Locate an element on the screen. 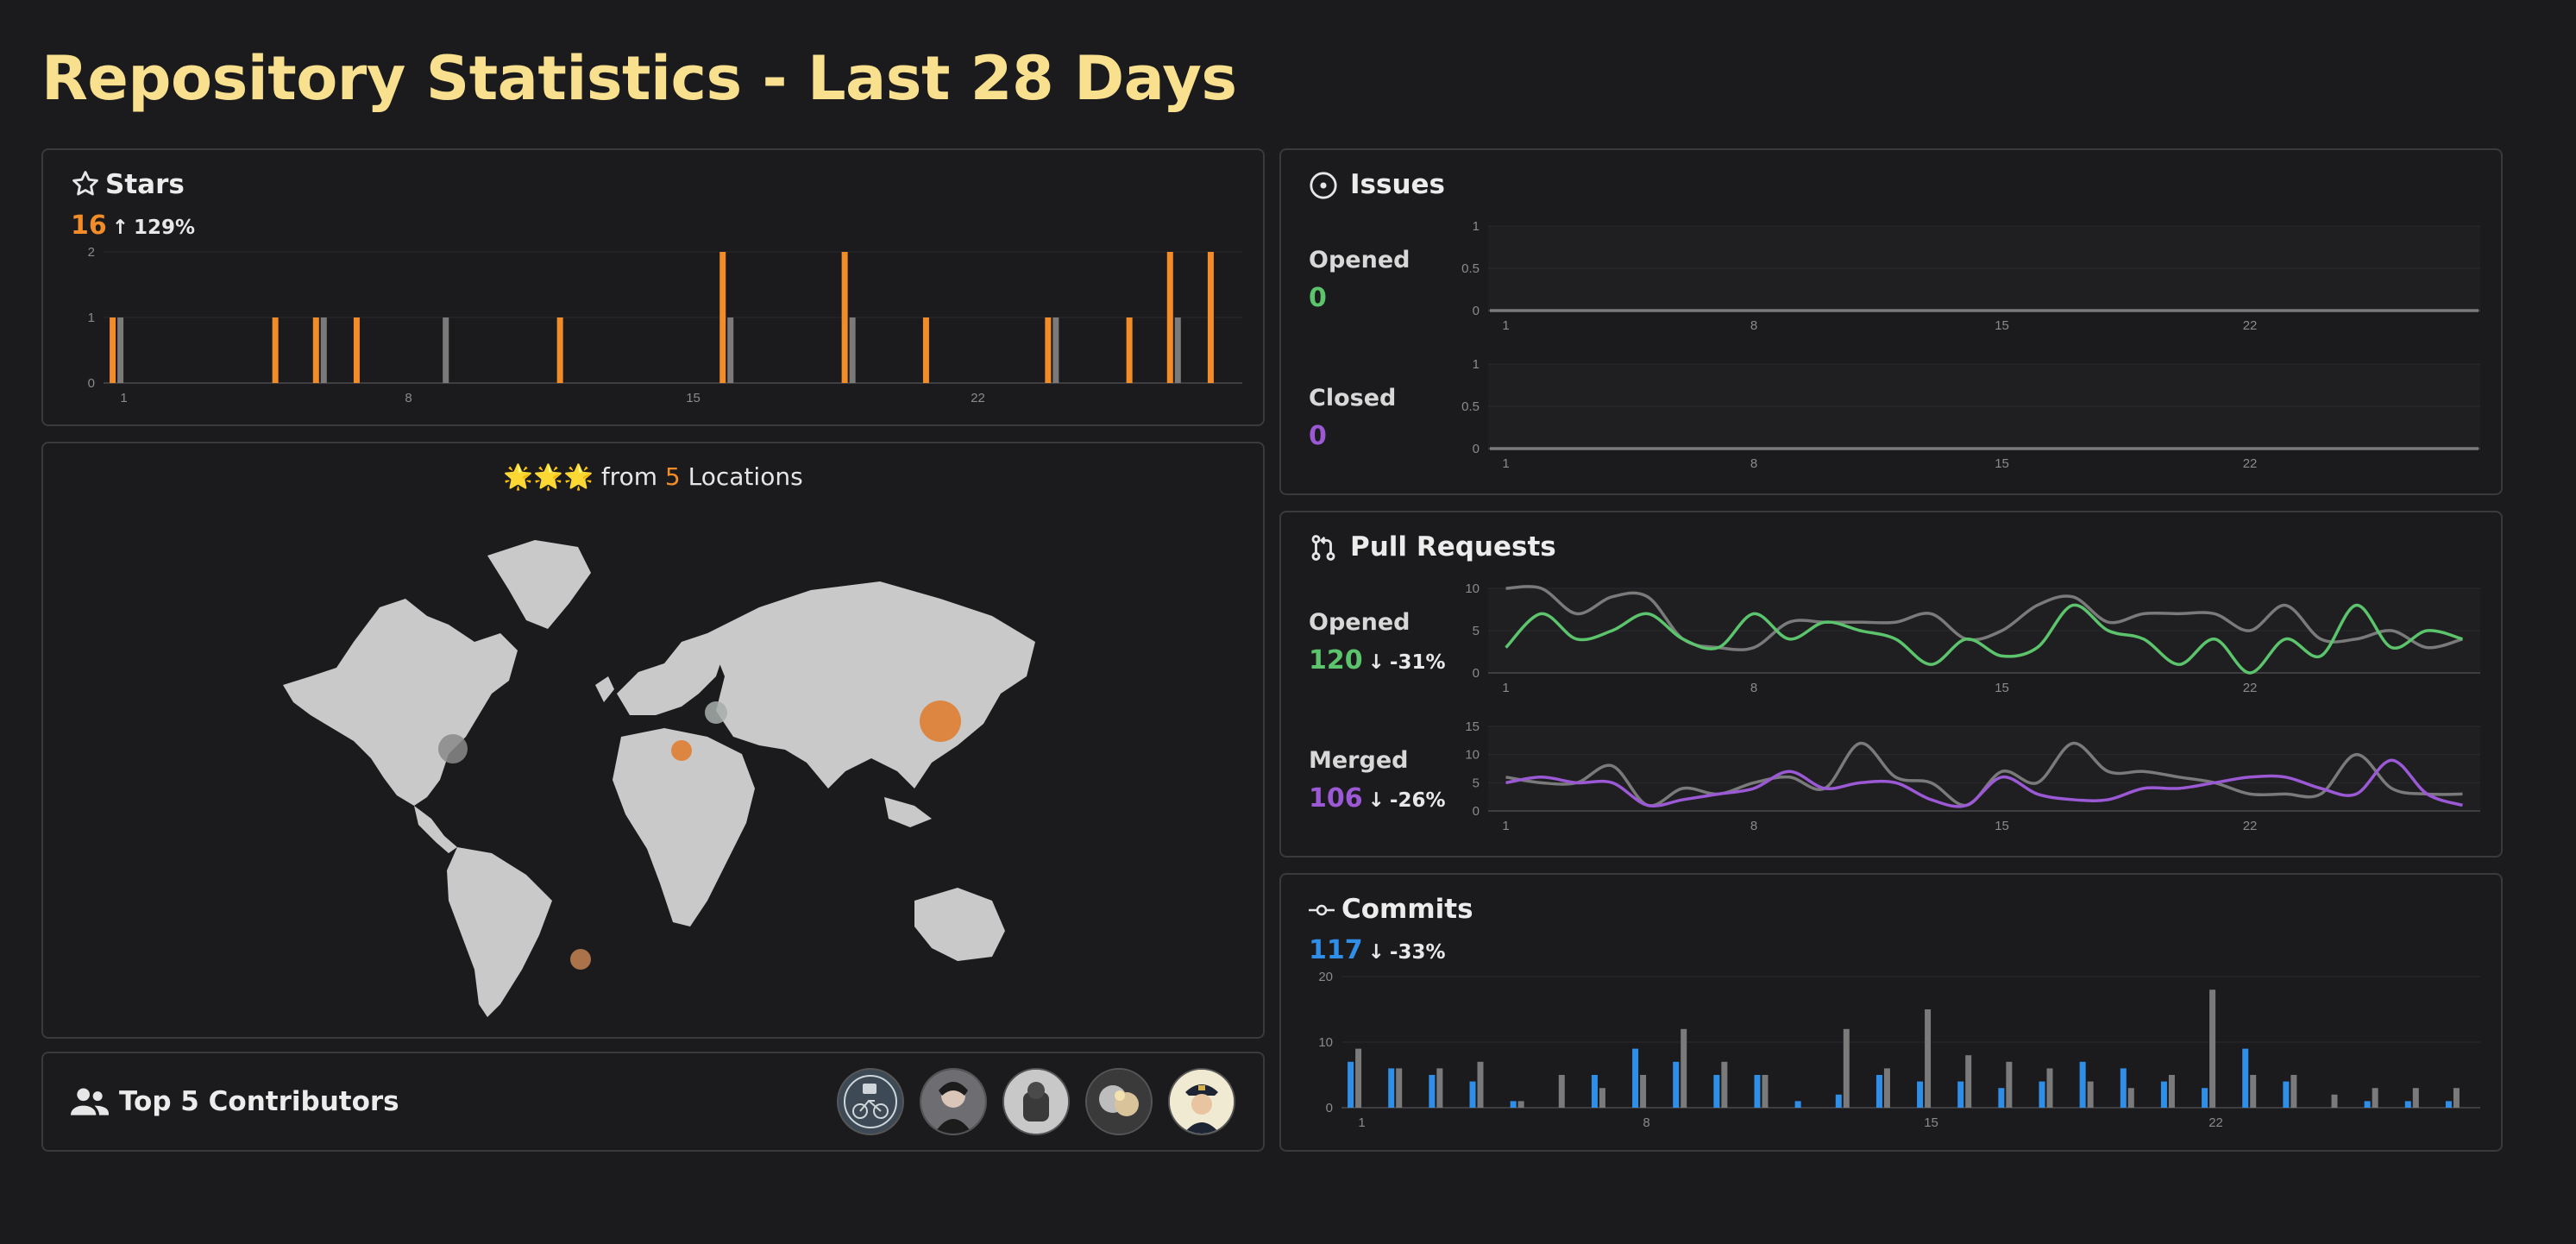 The height and width of the screenshot is (1244, 2576). y-tick-label: 1 is located at coordinates (1476, 227).